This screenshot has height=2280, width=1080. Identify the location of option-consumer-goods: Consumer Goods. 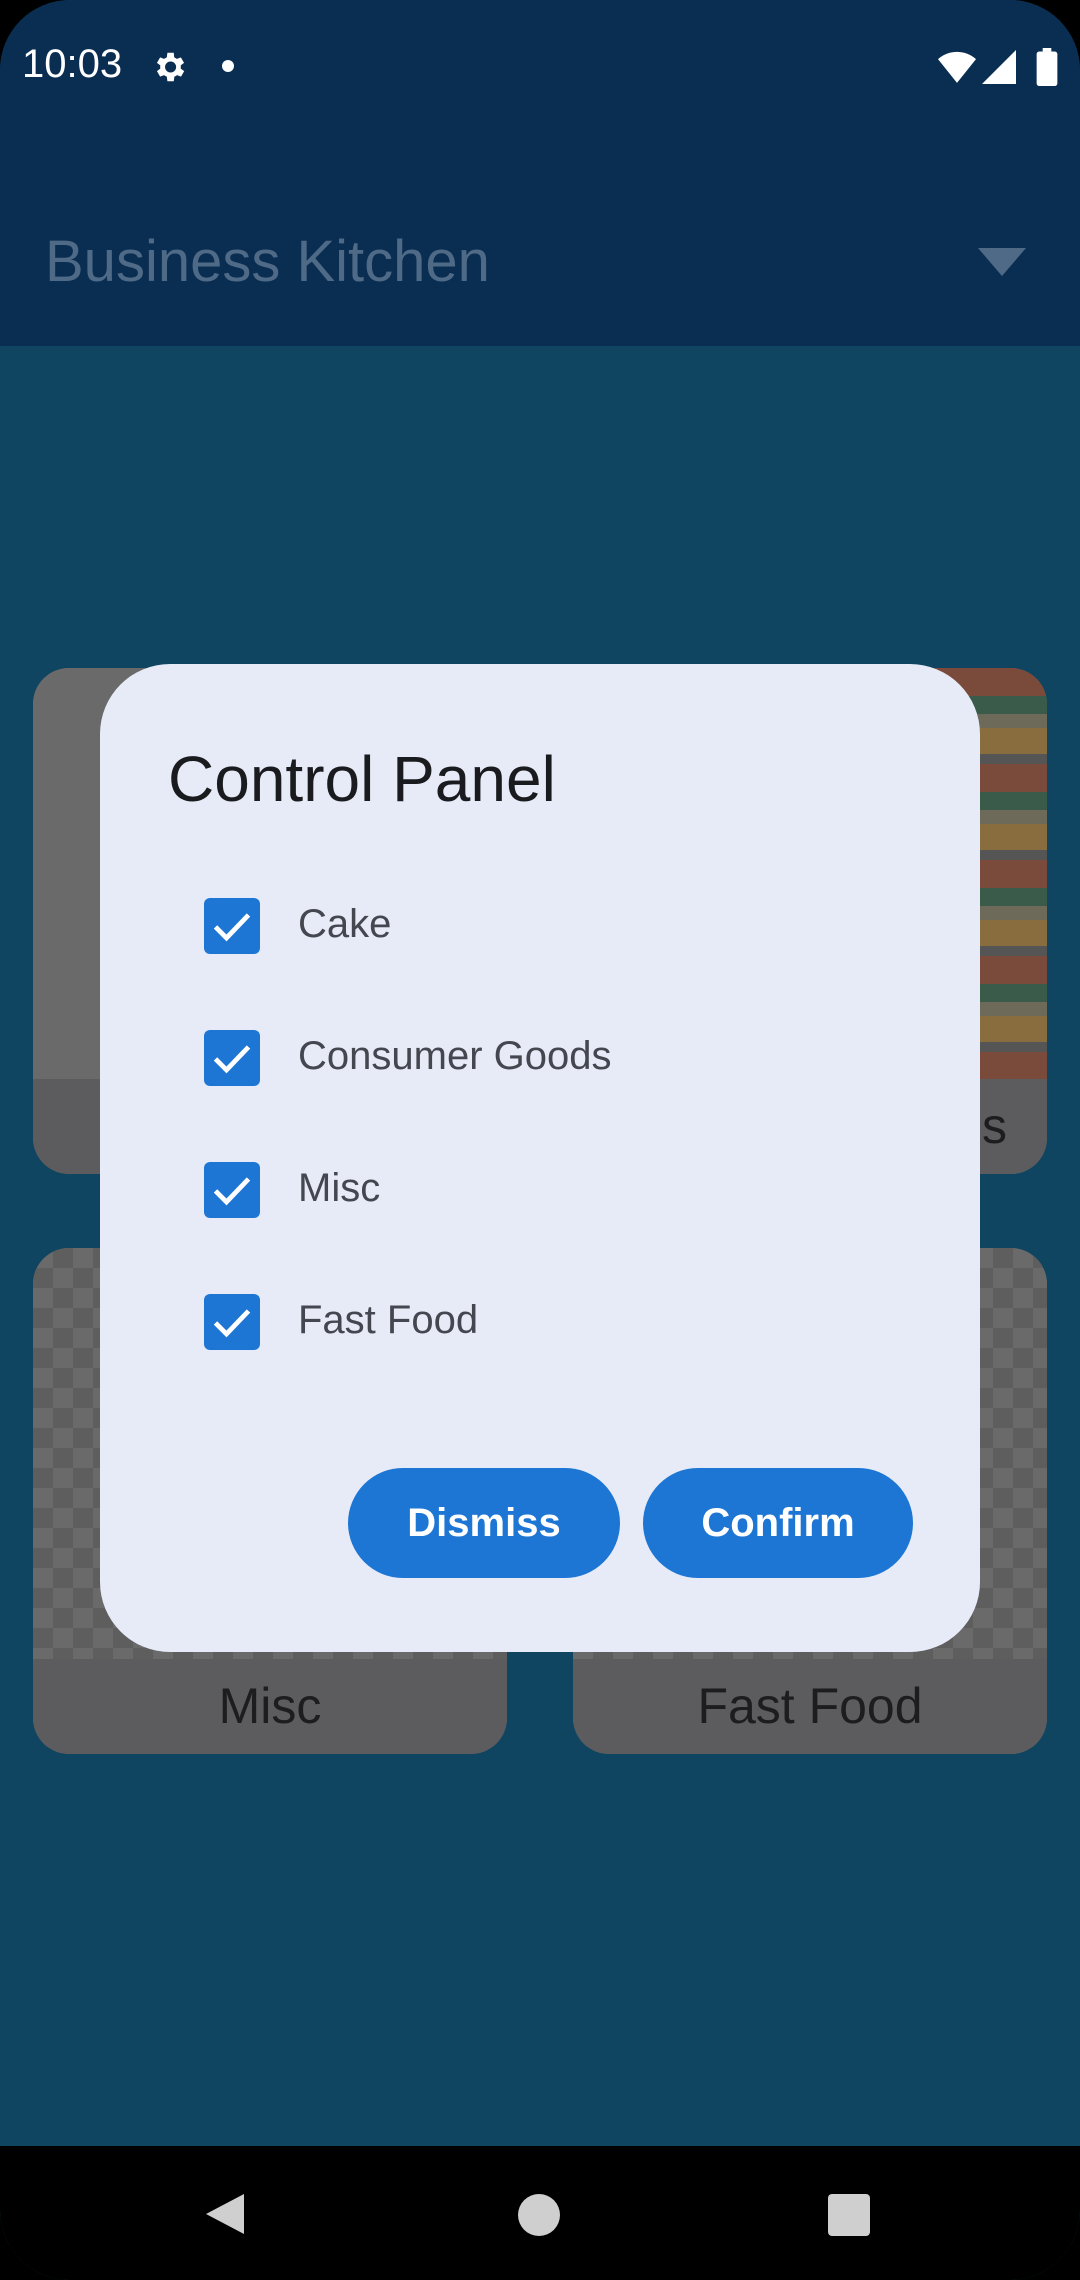
(554, 1060).